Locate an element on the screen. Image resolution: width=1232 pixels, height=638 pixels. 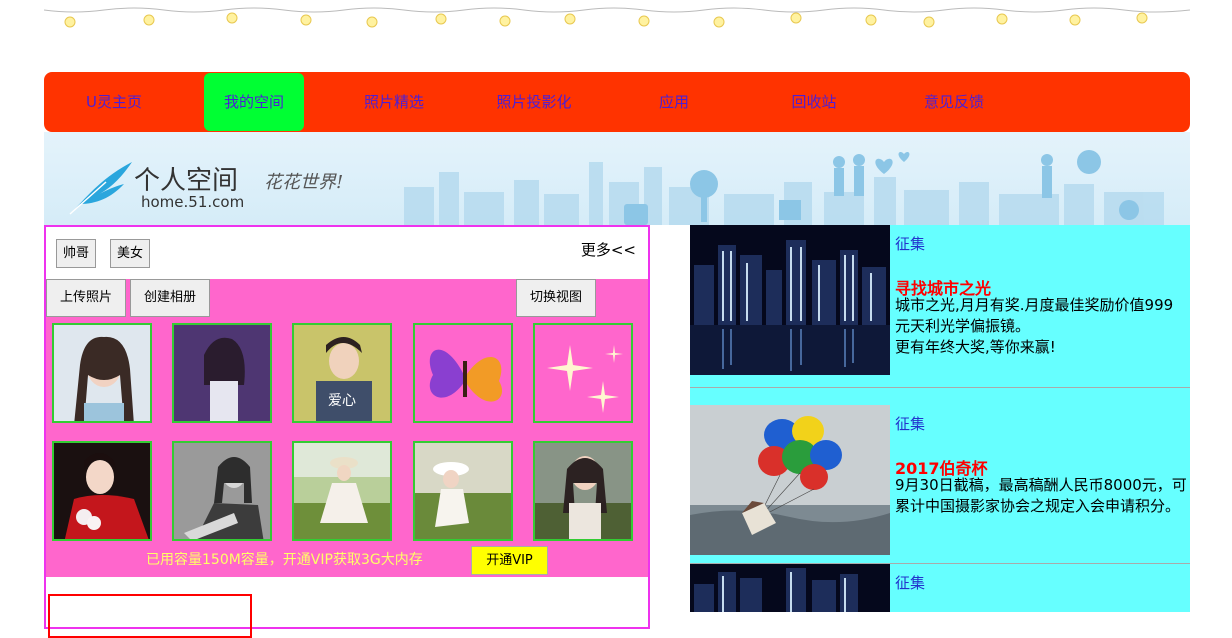
tag-beauty-button: 美女 is located at coordinates (130, 253).